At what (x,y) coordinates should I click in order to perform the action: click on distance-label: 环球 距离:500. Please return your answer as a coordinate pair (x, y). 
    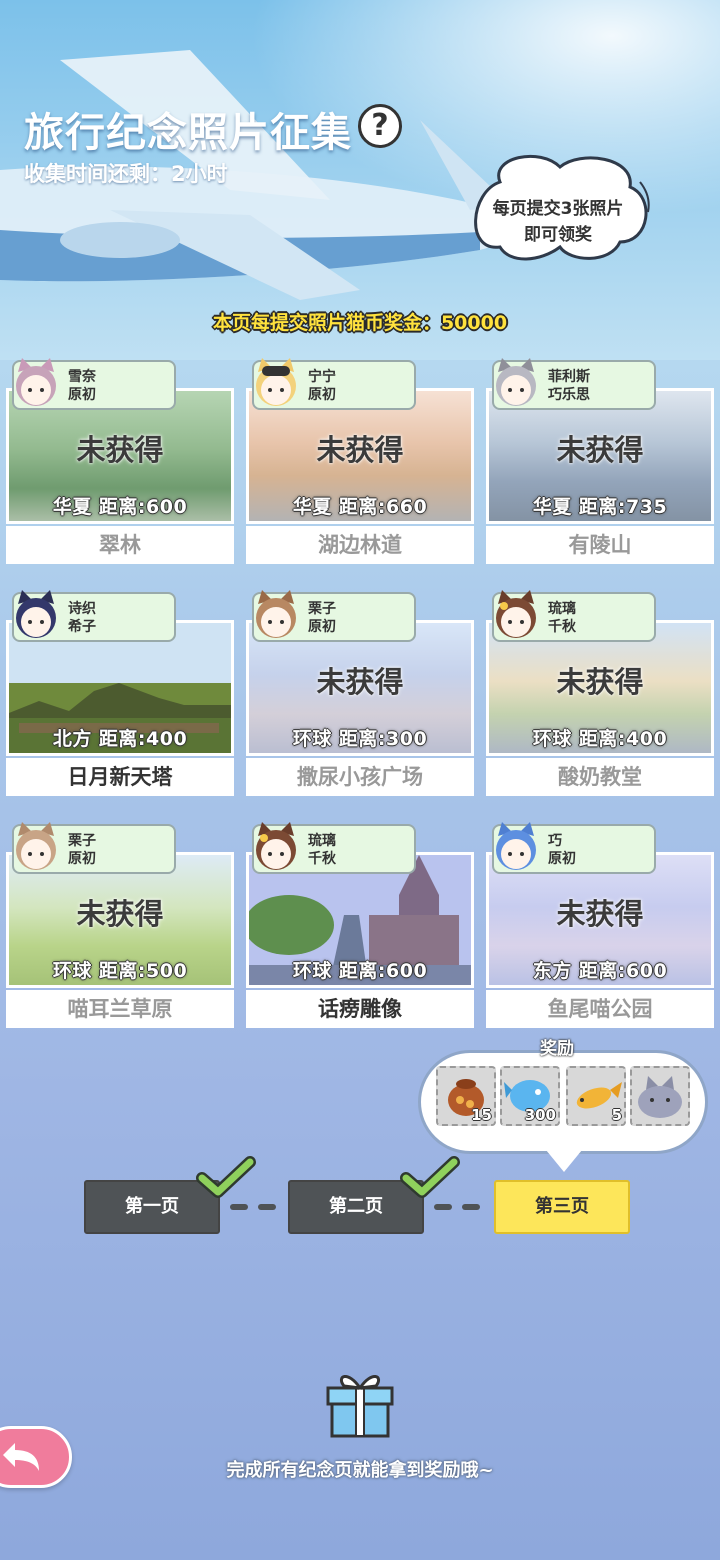
    Looking at the image, I should click on (120, 971).